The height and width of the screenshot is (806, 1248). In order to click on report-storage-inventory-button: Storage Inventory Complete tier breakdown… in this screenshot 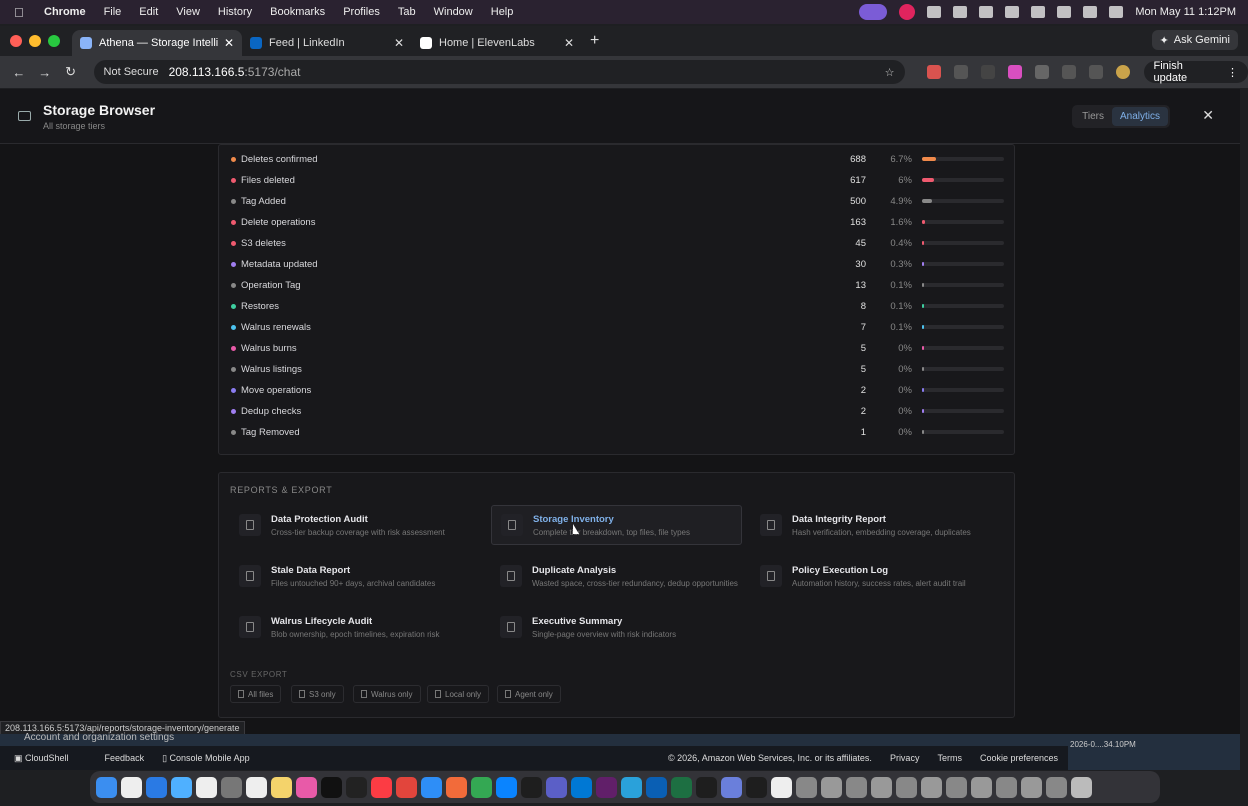, I will do `click(616, 525)`.